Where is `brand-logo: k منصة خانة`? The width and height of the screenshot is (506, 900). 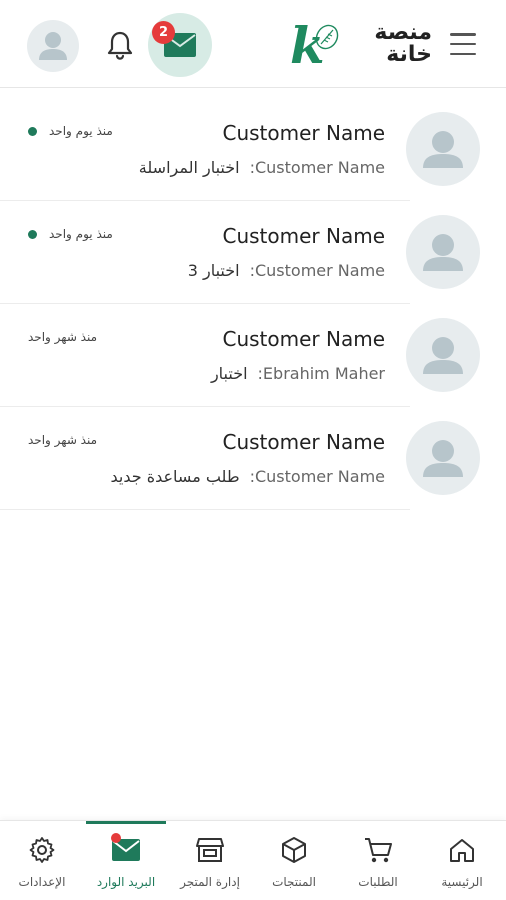 brand-logo: k منصة خانة is located at coordinates (365, 46).